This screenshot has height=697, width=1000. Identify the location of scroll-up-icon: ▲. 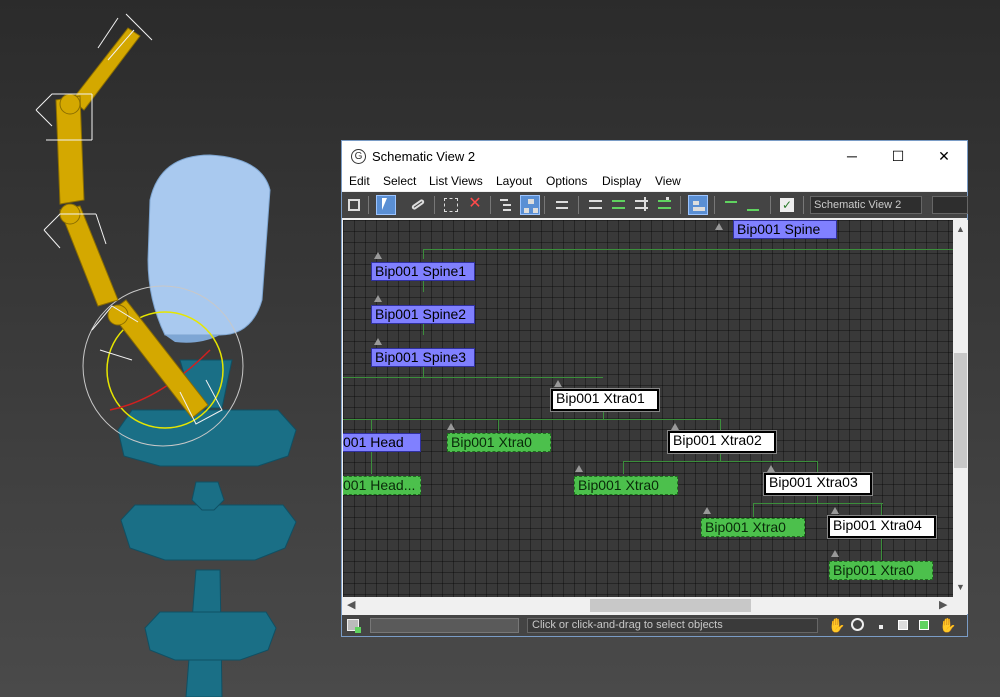
(960, 229).